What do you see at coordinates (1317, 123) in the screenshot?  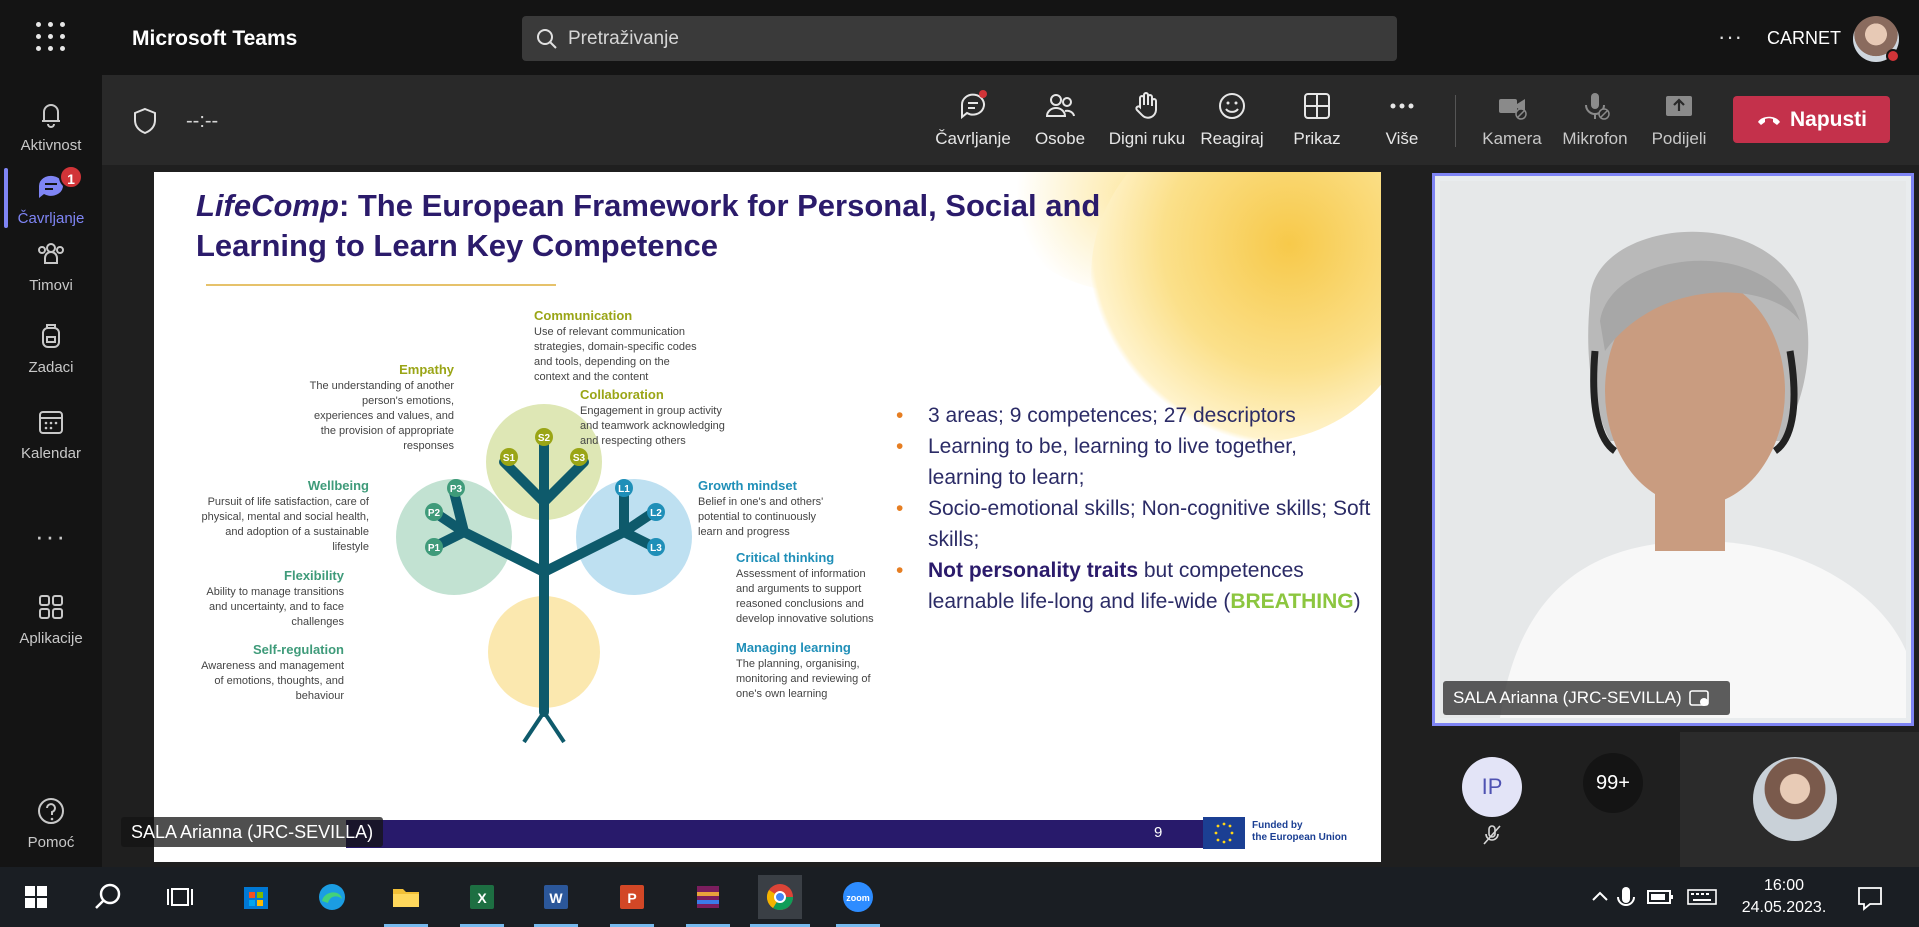 I see `view-button: Prikaz` at bounding box center [1317, 123].